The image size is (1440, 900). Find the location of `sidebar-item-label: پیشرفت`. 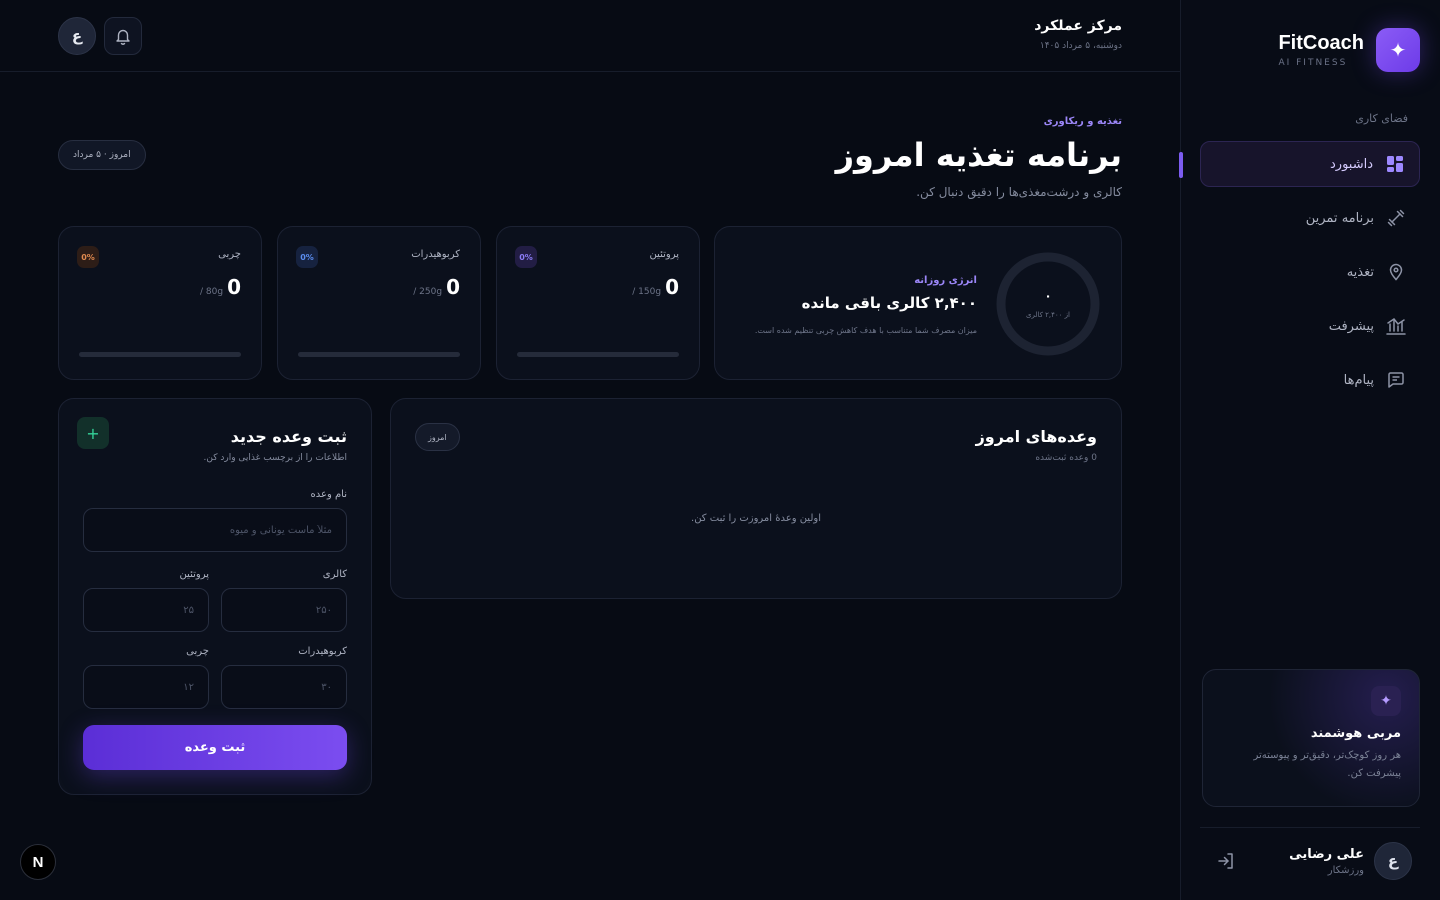

sidebar-item-label: پیشرفت is located at coordinates (1351, 326).